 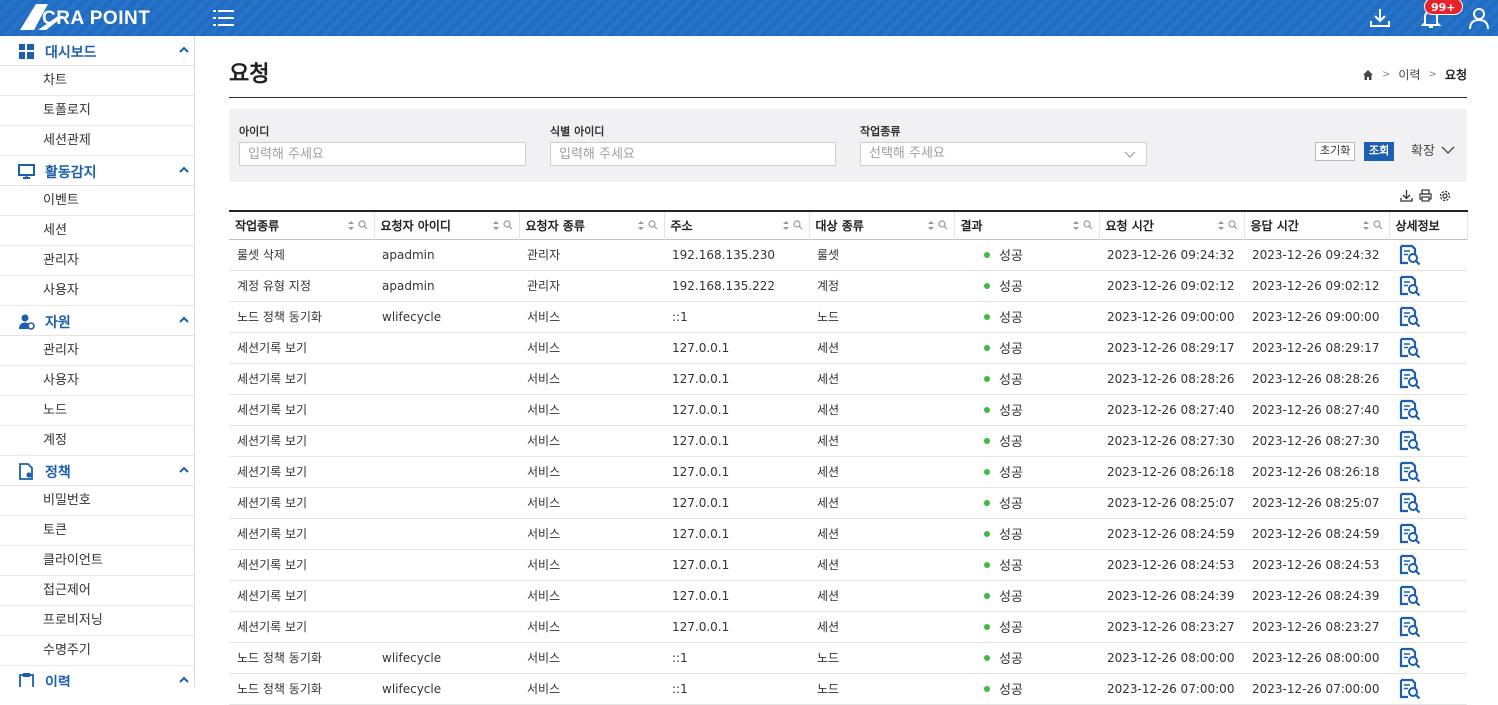 What do you see at coordinates (1172, 225) in the screenshot?
I see `column-header: 요청 시간` at bounding box center [1172, 225].